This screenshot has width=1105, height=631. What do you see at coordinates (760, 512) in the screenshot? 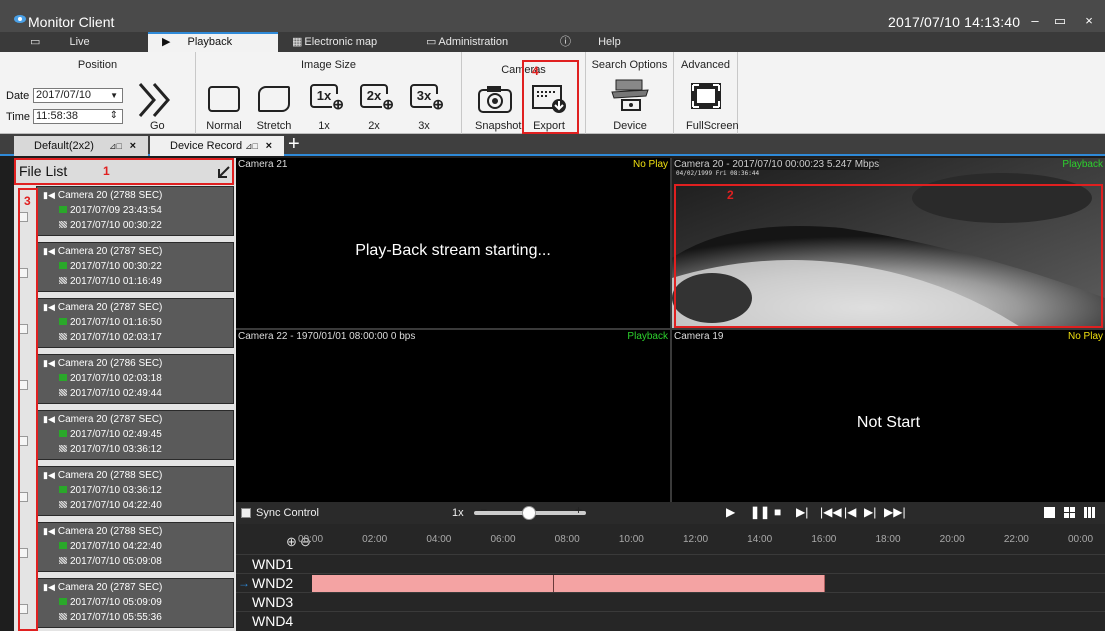
I see `pause-button: ❚❚` at bounding box center [760, 512].